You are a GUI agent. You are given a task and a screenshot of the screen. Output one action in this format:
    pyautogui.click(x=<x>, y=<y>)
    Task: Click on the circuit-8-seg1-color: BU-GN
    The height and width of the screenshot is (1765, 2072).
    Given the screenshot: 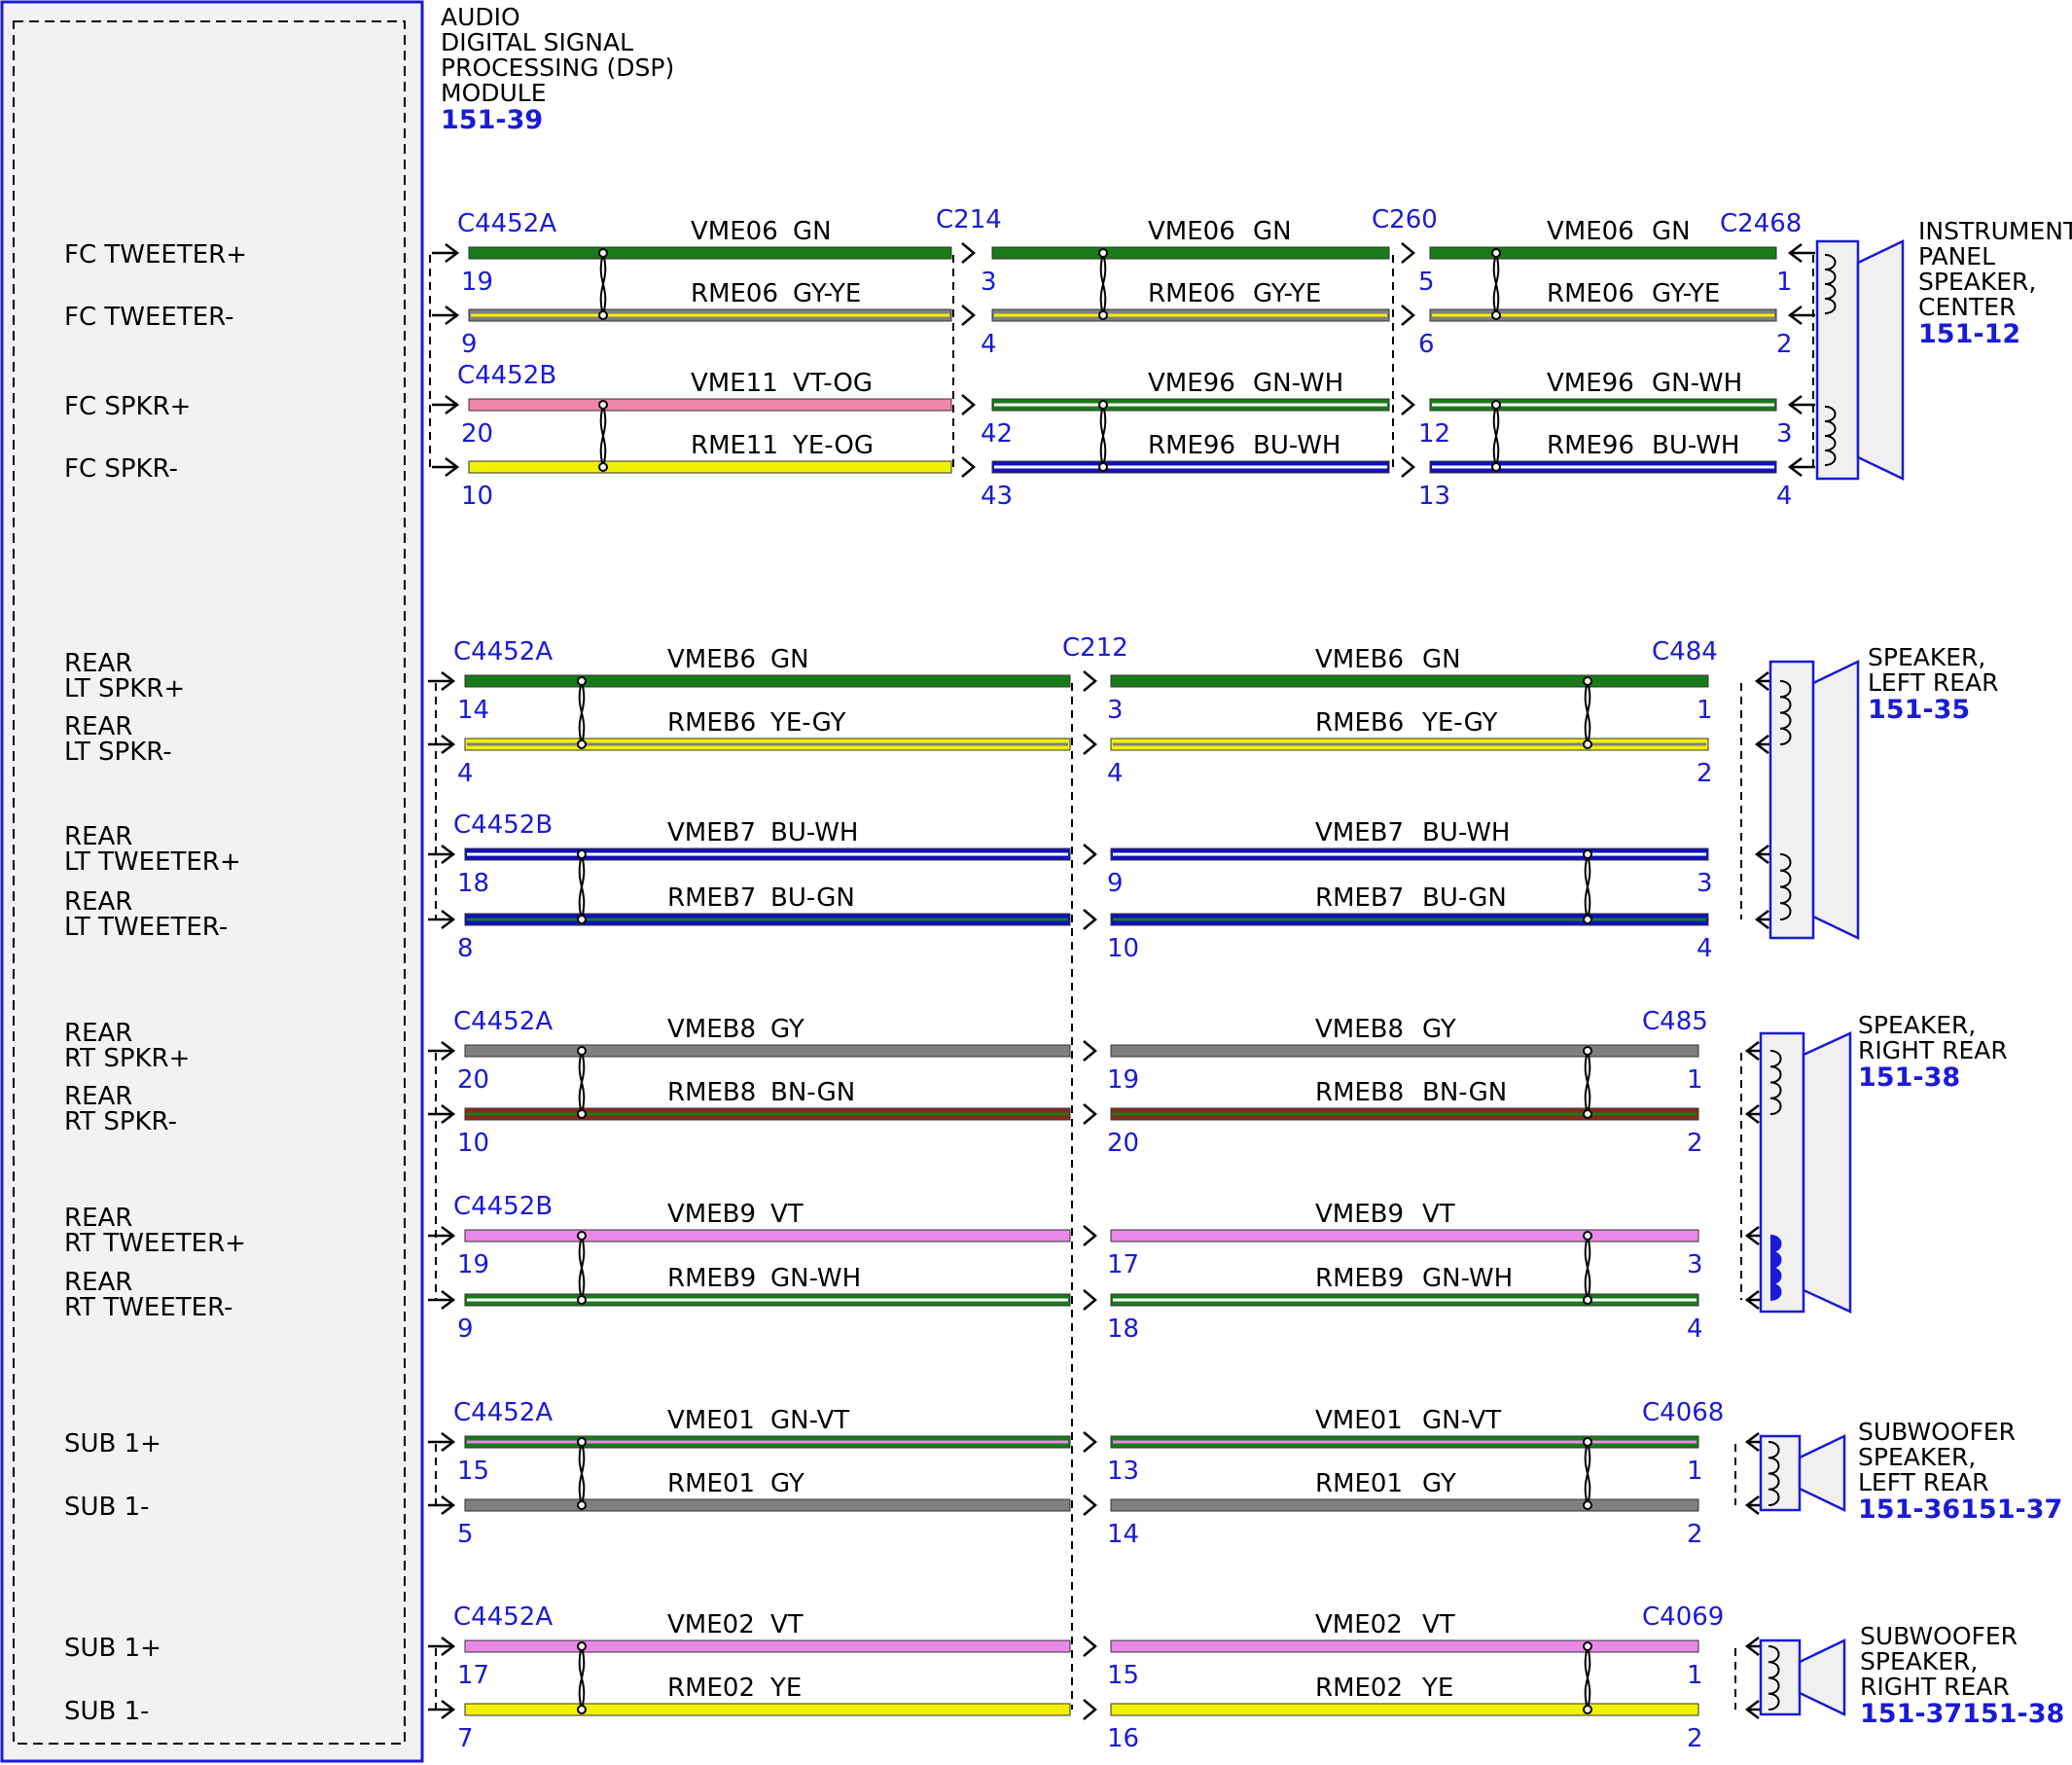 What is the action you would take?
    pyautogui.click(x=813, y=898)
    